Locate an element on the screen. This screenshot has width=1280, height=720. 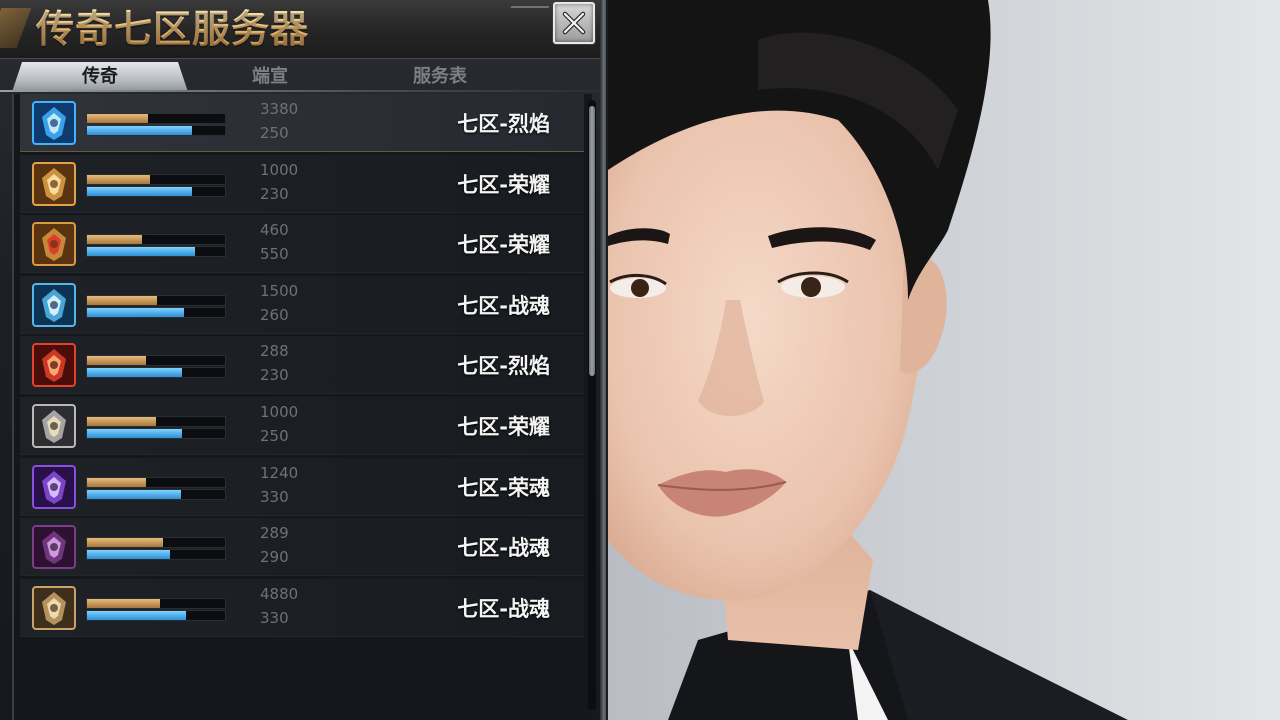
blue-frost-emblem-icon is located at coordinates (54, 304).